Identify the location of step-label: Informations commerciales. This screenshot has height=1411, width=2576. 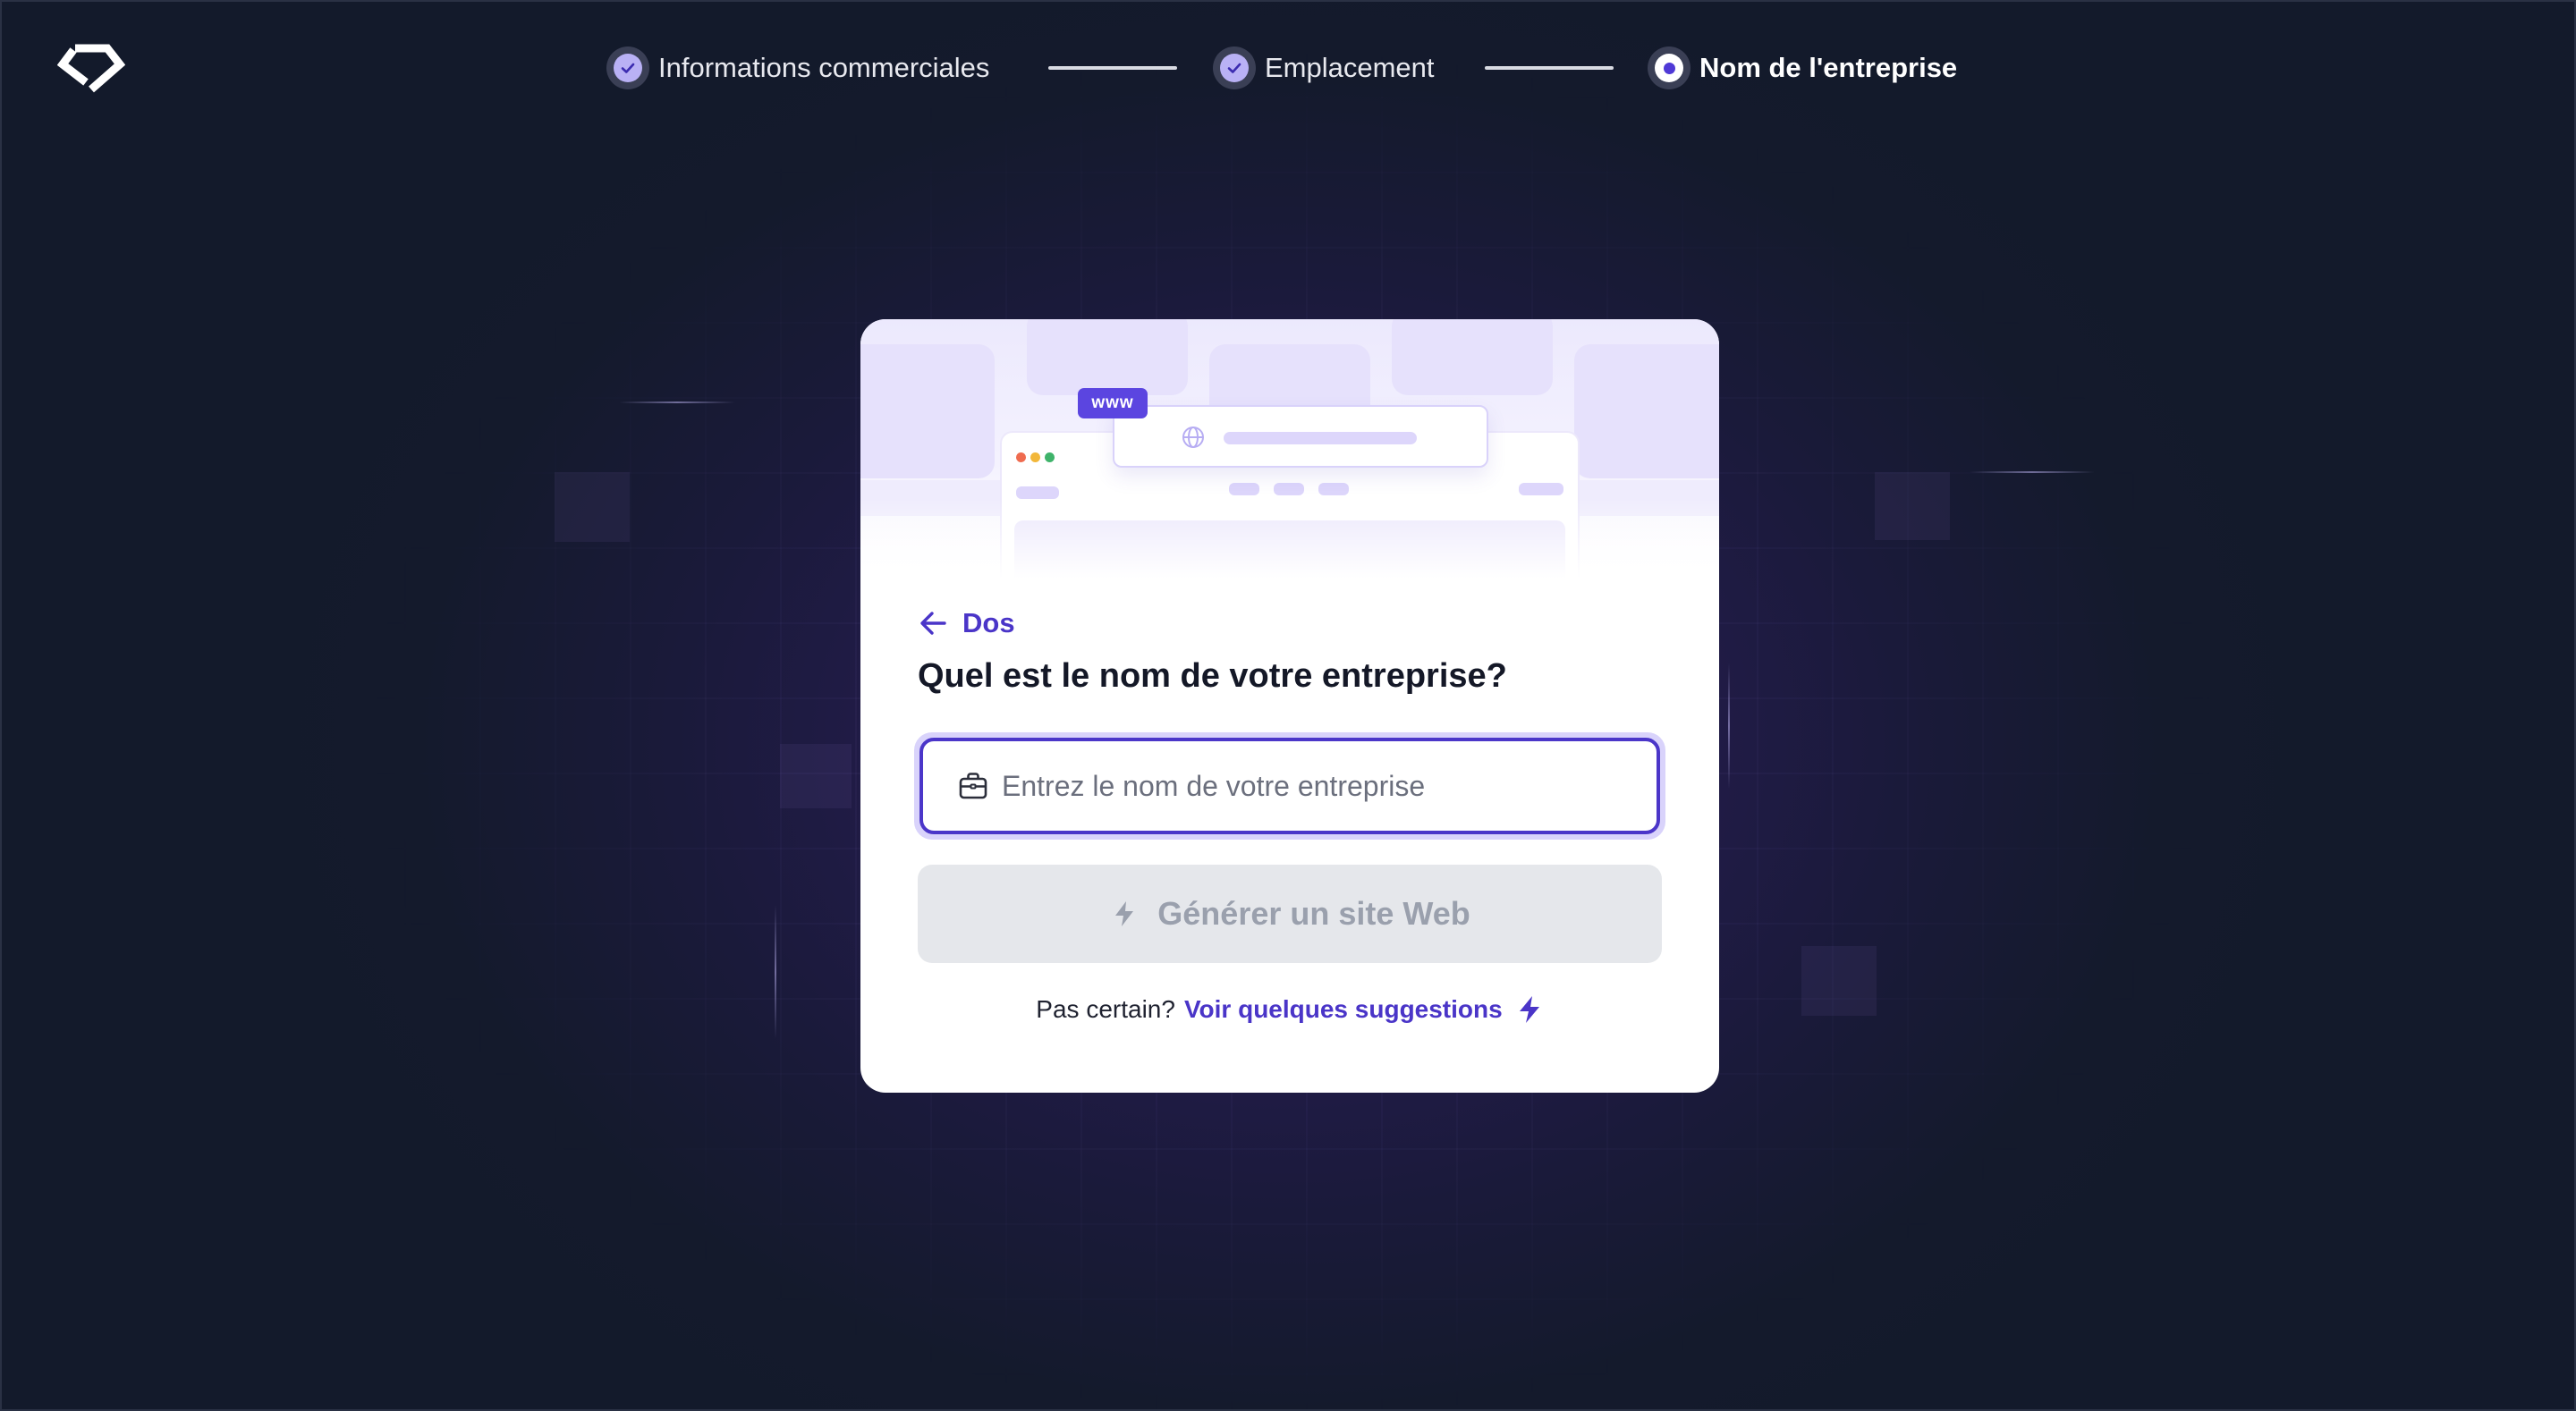
(824, 67).